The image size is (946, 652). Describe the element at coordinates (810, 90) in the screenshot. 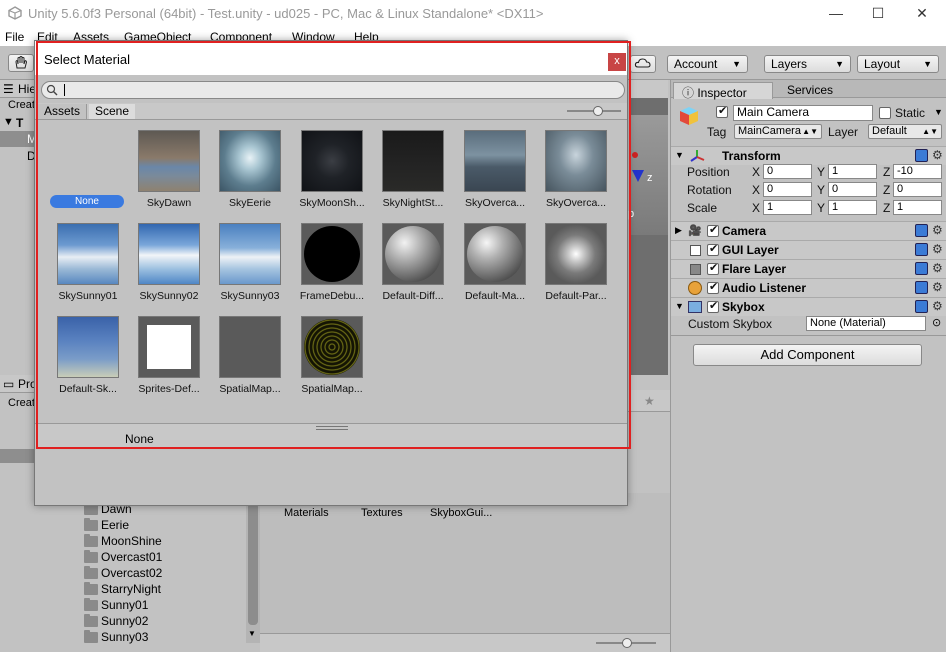

I see `tab-services: Services` at that location.